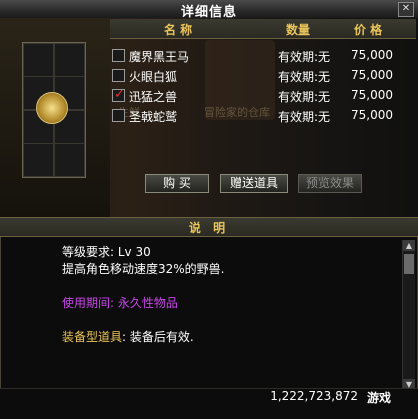 The height and width of the screenshot is (419, 418). What do you see at coordinates (209, 403) in the screenshot?
I see `footer: 1,222,723,872 游戏` at bounding box center [209, 403].